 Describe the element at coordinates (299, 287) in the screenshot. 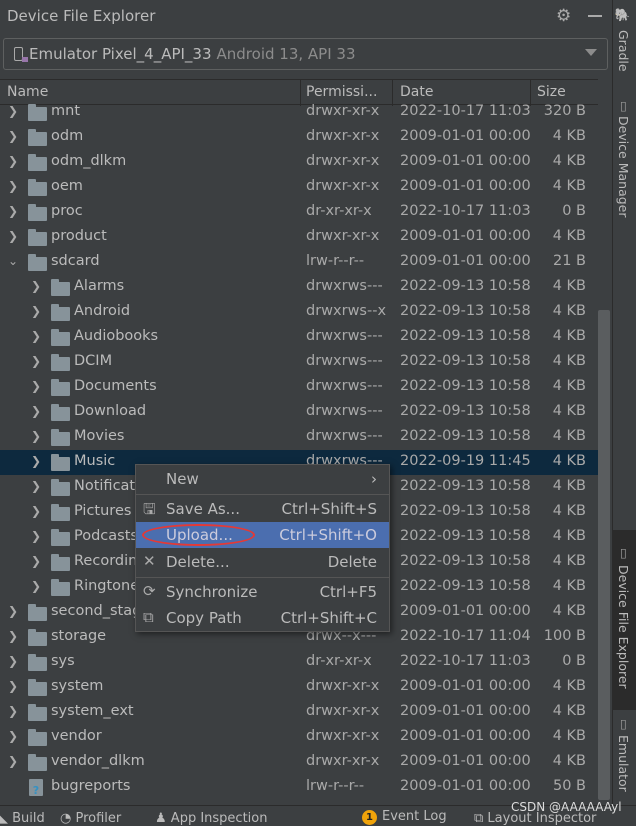

I see `table-row: ❯ Alarms drwxrws--- 2022-09-13 10:58 4 KB` at that location.